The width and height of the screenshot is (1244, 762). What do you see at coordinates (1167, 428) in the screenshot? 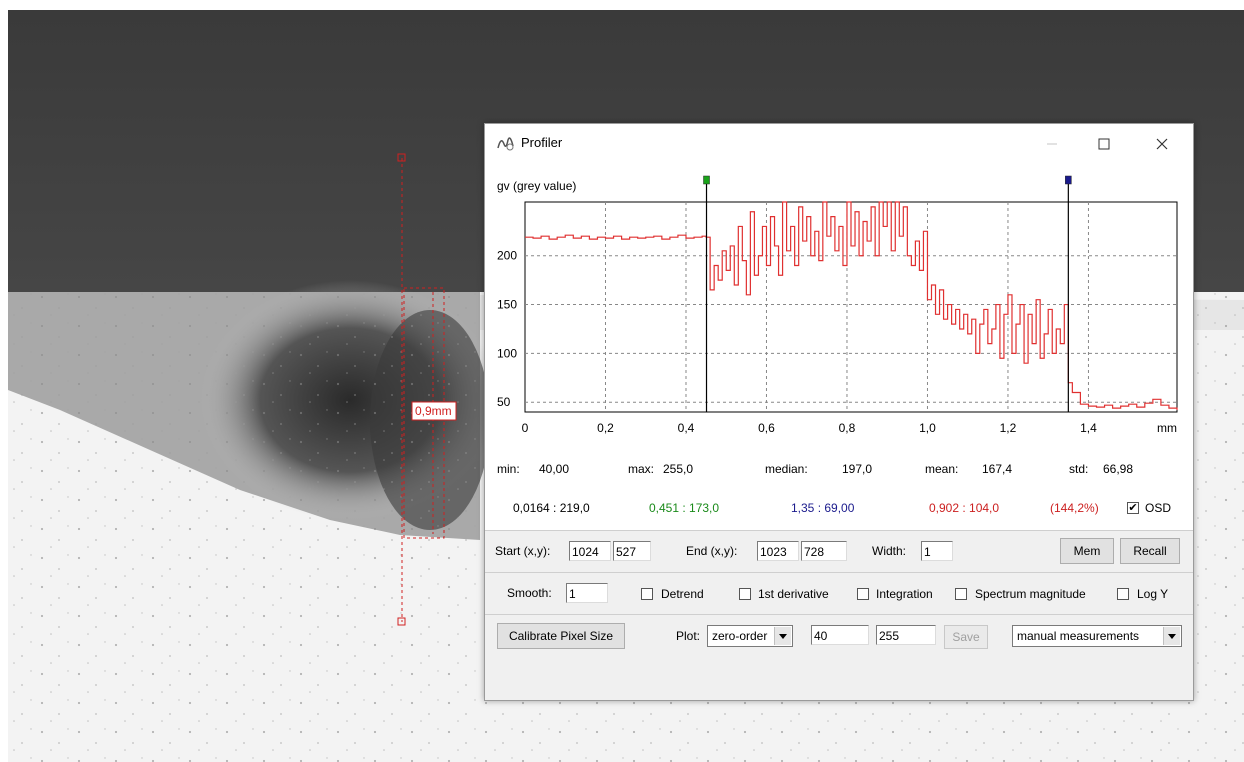
I see `x-axis-label: mm` at bounding box center [1167, 428].